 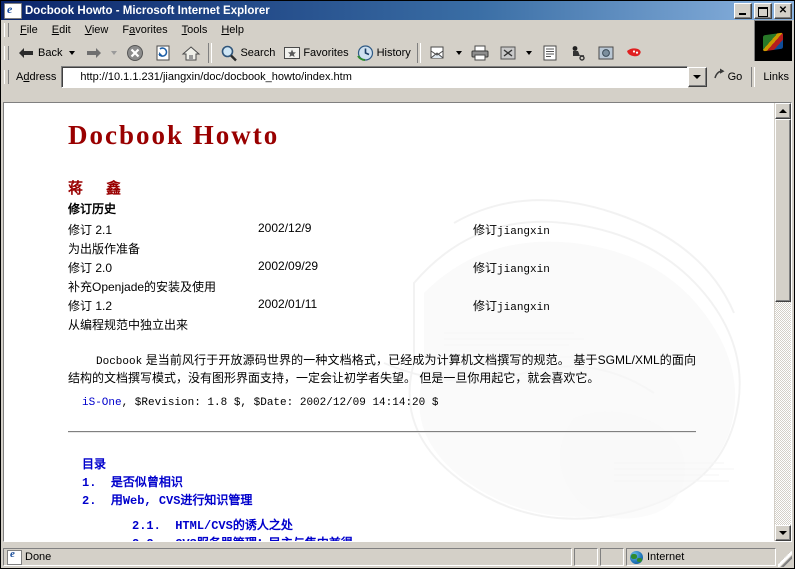 I want to click on scroll-up-button, so click(x=783, y=111).